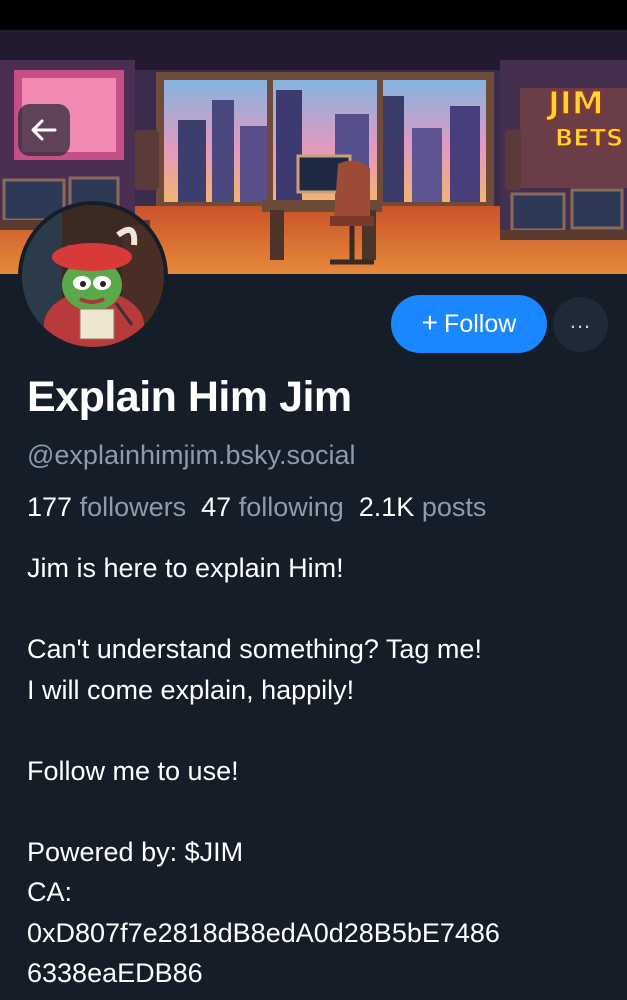 This screenshot has width=627, height=1000. Describe the element at coordinates (575, 103) in the screenshot. I see `banner-sign-jim: JIM` at that location.